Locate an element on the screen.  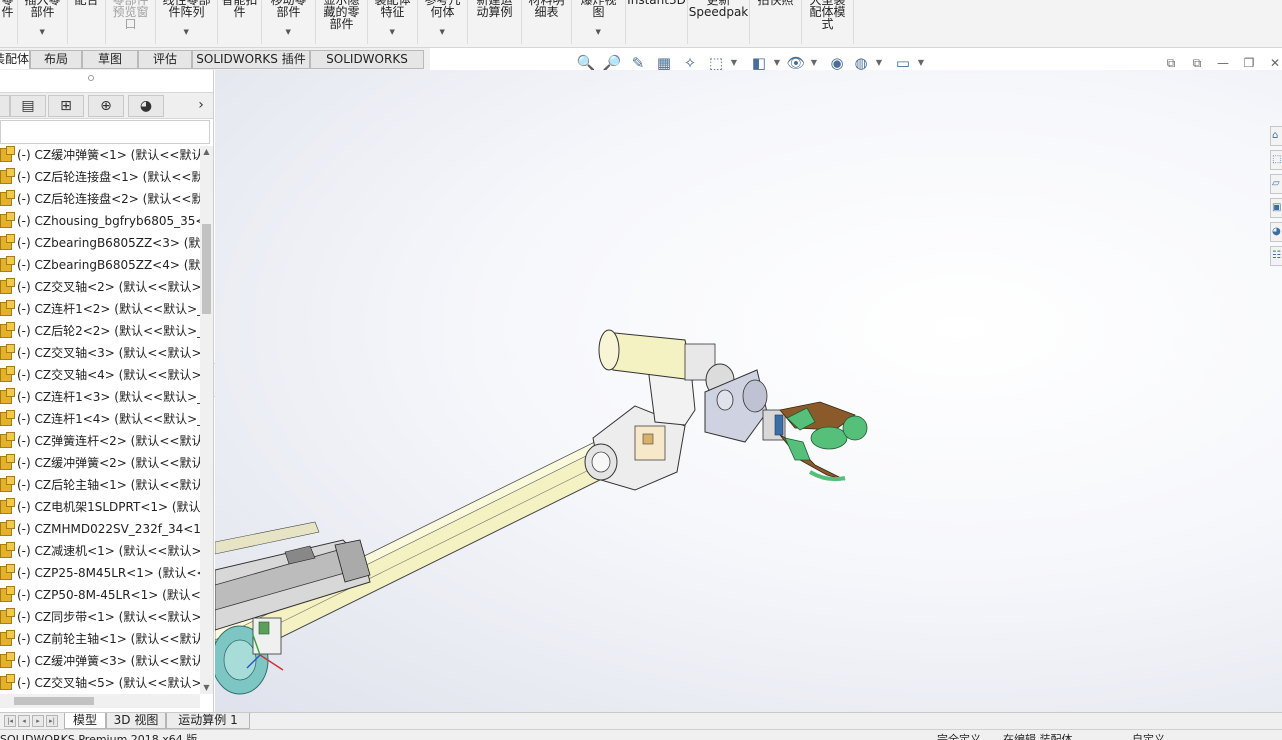
first-tab-icon: |◂ is located at coordinates (10, 721).